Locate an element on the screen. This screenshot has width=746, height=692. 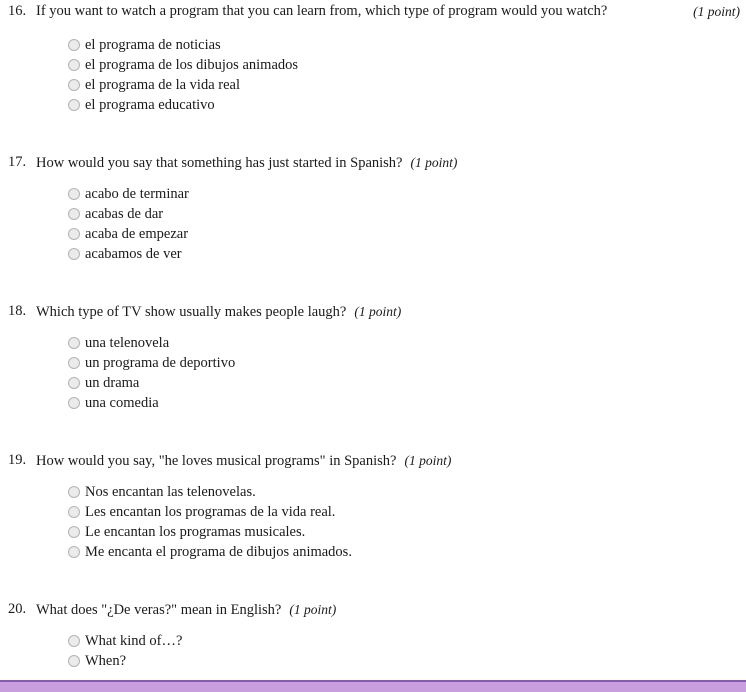
option-label: un programa de deportivo is located at coordinates (160, 363).